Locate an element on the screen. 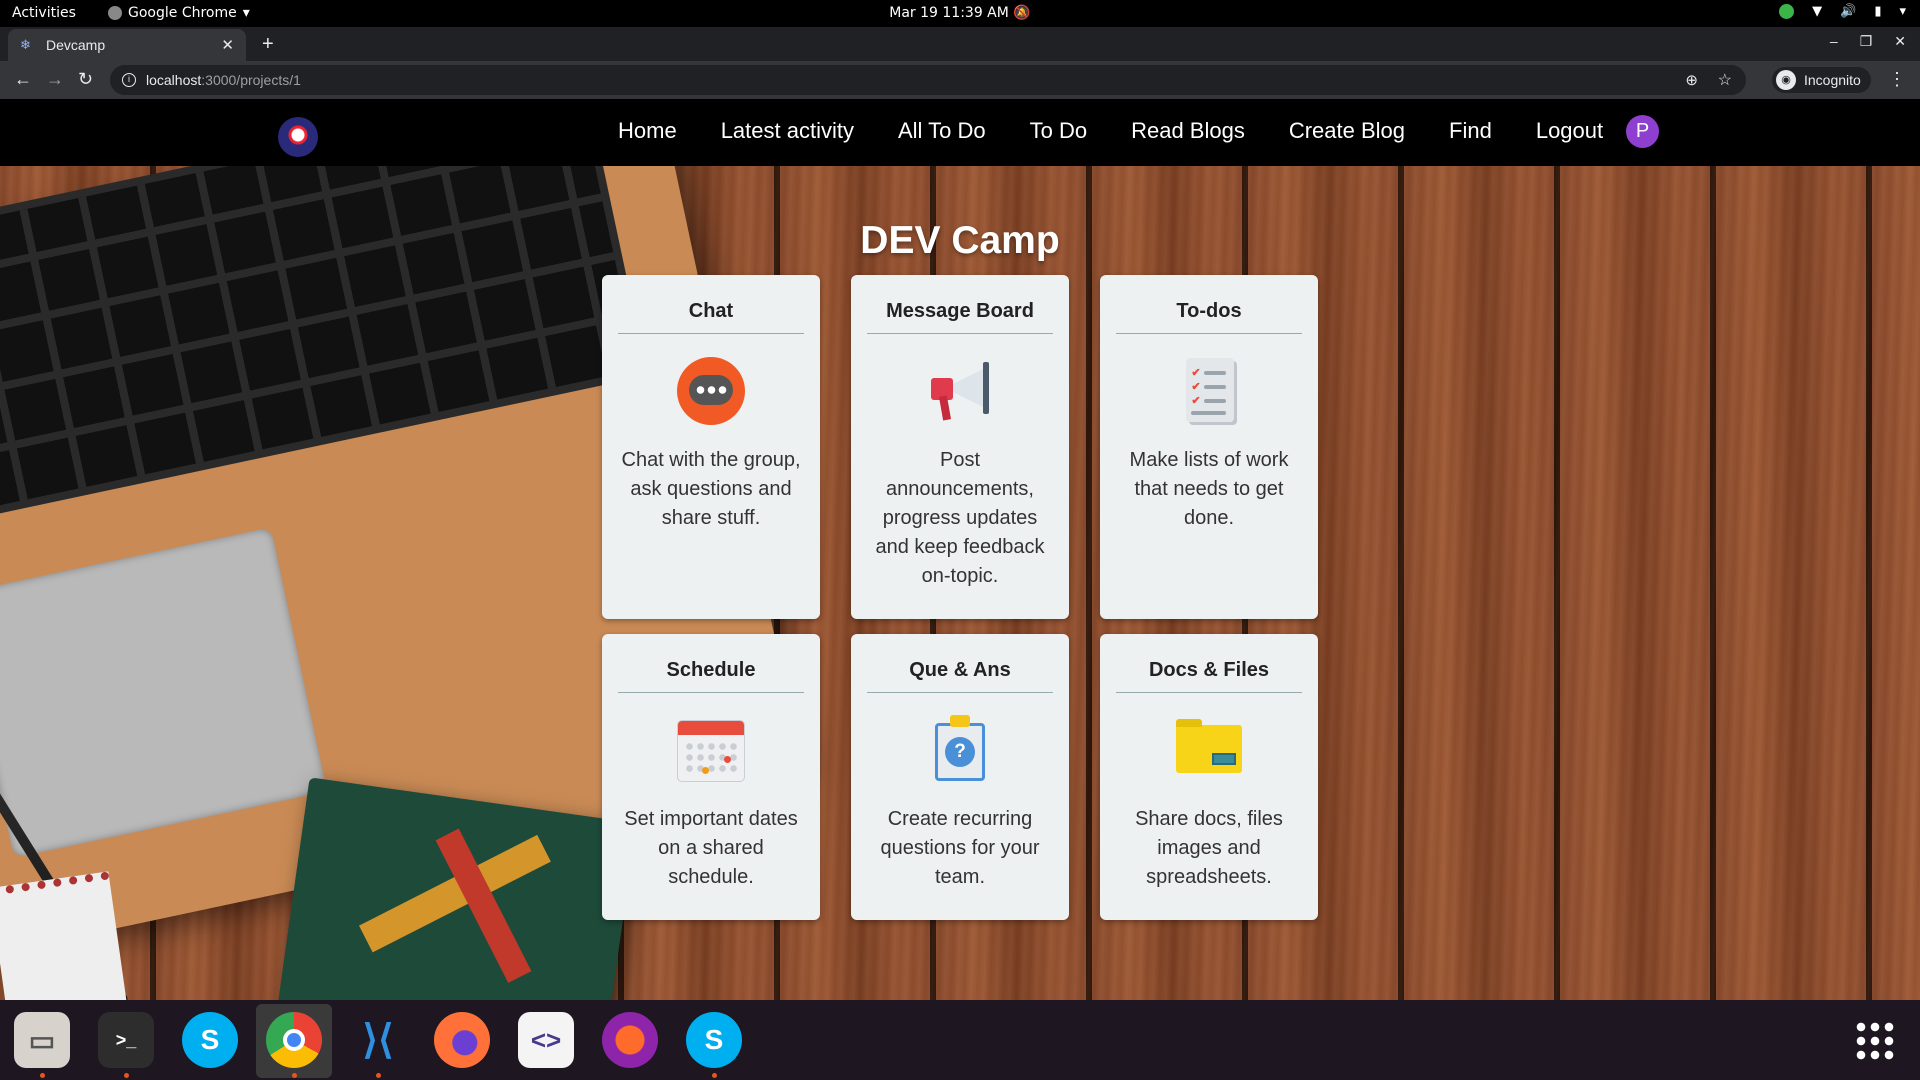 Image resolution: width=1920 pixels, height=1080 pixels. app-menu: Google Chrome ▾ is located at coordinates (179, 13).